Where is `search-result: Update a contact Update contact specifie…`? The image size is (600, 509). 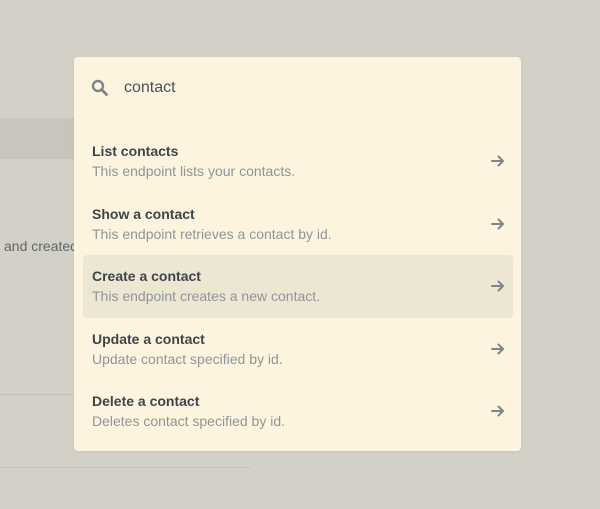 search-result: Update a contact Update contact specifie… is located at coordinates (298, 349).